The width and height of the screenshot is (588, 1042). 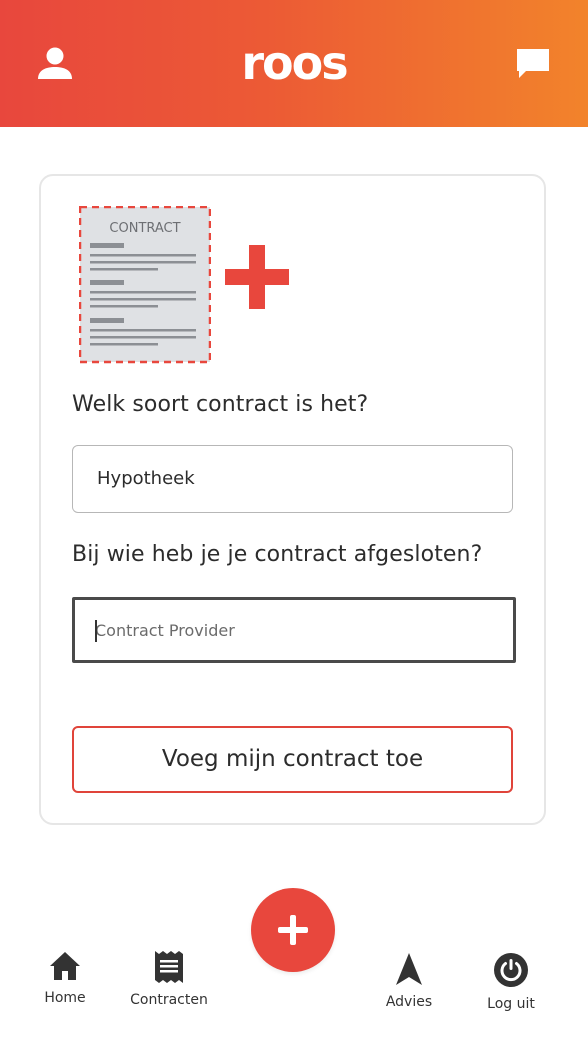 What do you see at coordinates (294, 630) in the screenshot?
I see `provider-input` at bounding box center [294, 630].